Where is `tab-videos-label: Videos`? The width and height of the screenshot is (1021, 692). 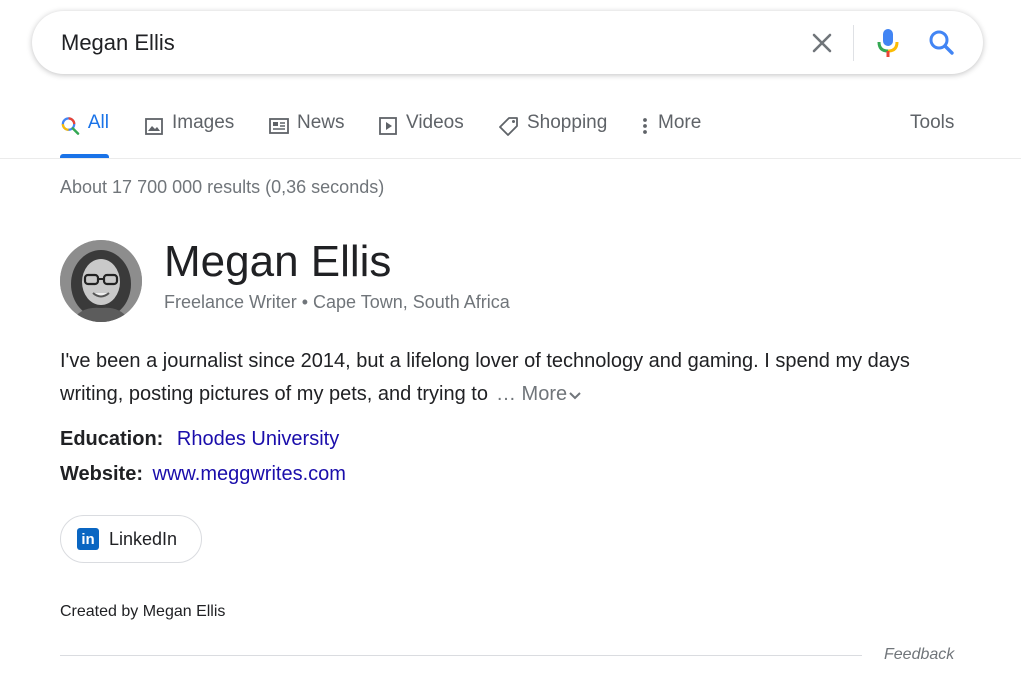
tab-videos-label: Videos is located at coordinates (435, 122).